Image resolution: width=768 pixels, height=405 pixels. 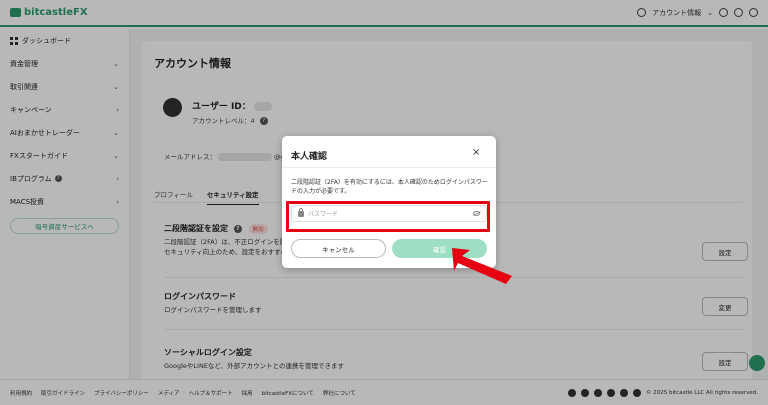 I want to click on annotation-arrow-icon, so click(x=482, y=266).